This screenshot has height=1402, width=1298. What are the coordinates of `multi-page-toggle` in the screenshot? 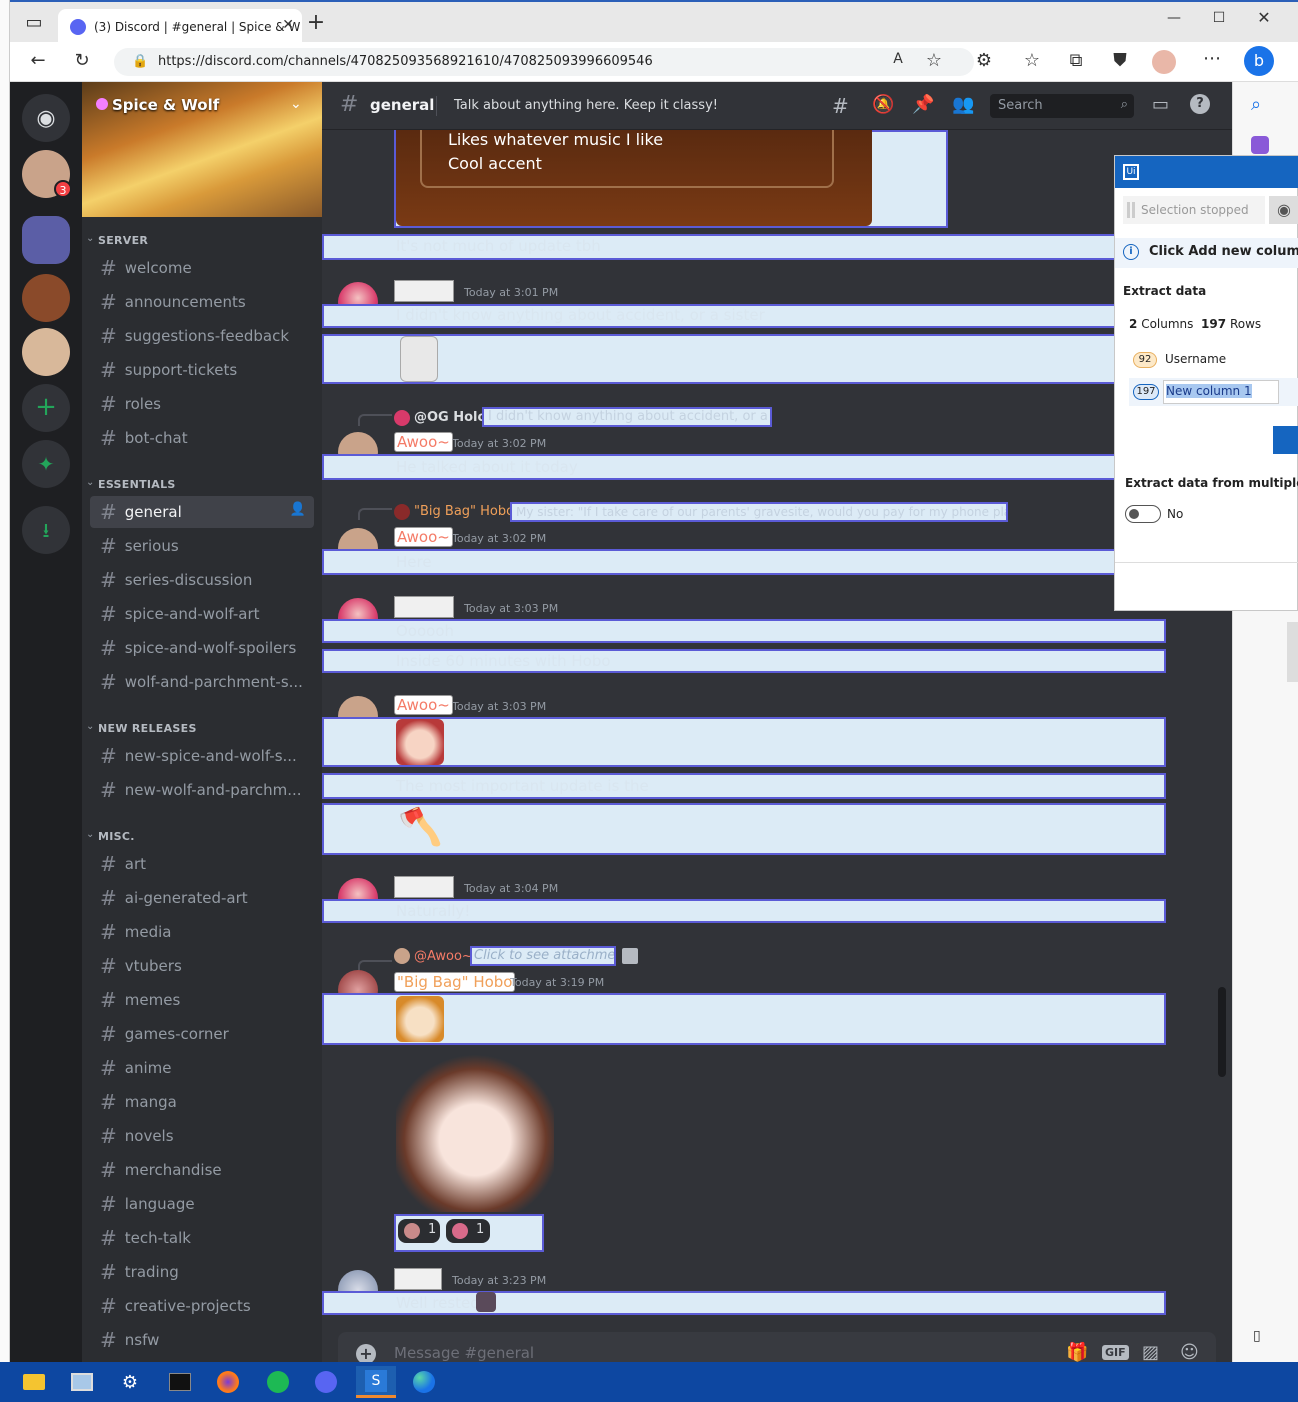 It's located at (1143, 514).